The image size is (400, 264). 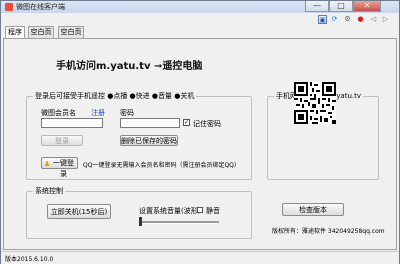 What do you see at coordinates (140, 221) in the screenshot?
I see `volume-slider-handle` at bounding box center [140, 221].